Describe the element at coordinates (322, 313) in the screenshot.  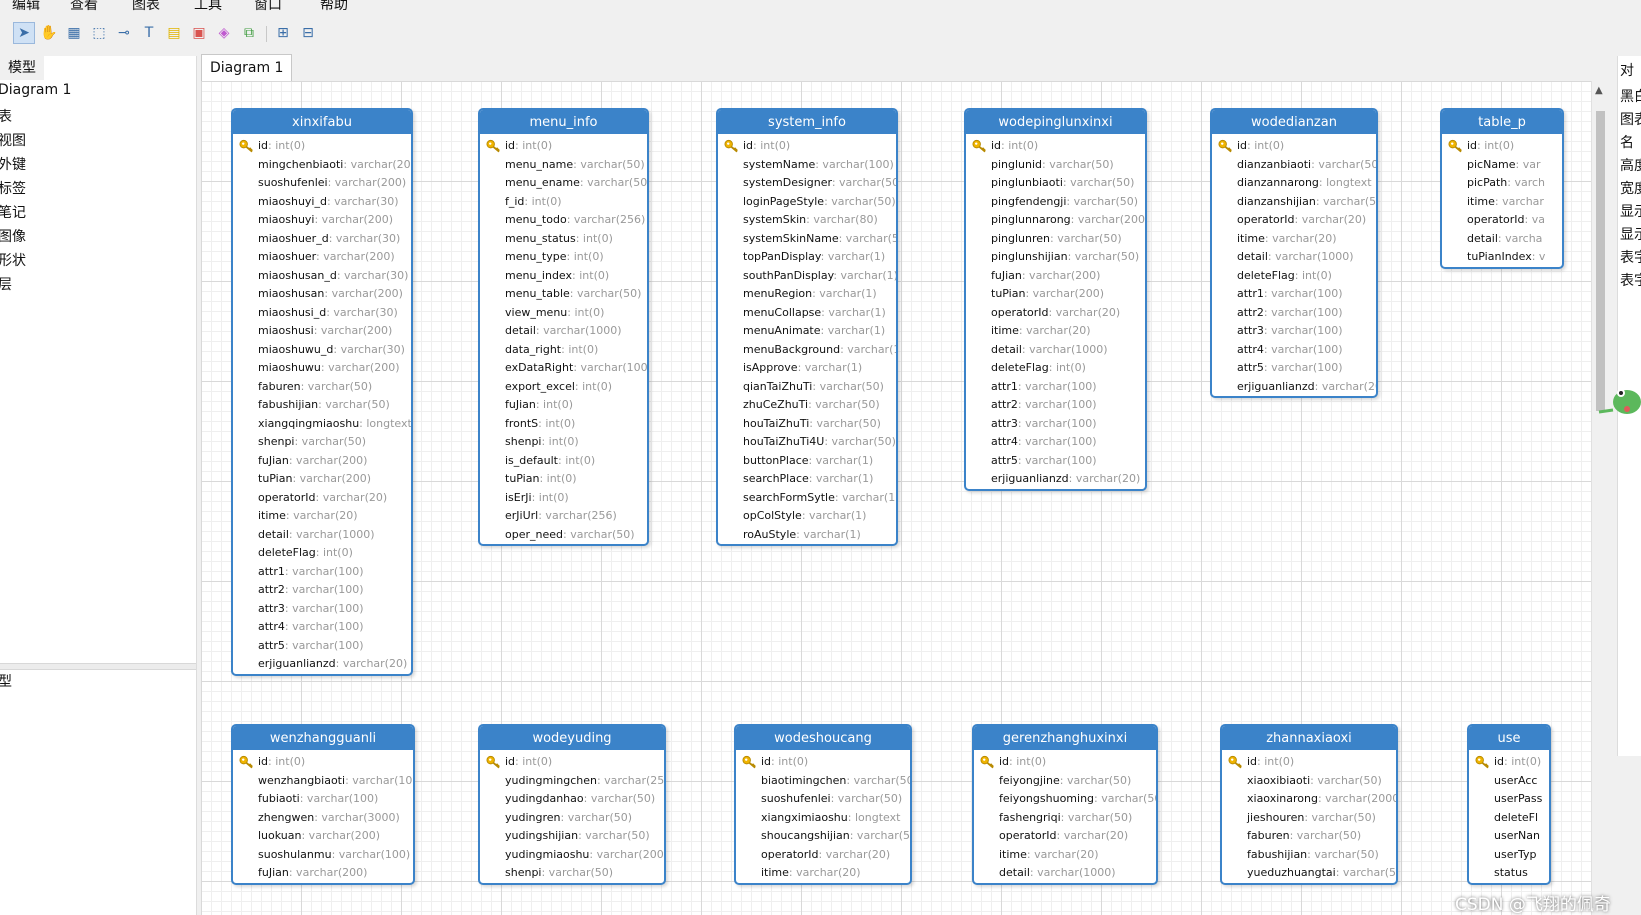
I see `table-field: miaoshusi_d: varchar(30)` at that location.